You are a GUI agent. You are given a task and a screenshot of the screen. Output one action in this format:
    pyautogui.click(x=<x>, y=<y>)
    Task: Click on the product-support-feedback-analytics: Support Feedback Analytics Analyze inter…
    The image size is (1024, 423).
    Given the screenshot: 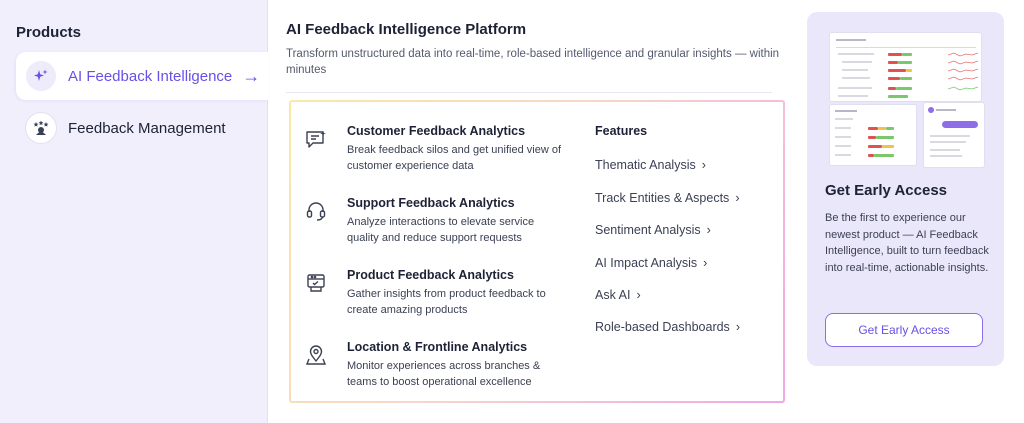 What is the action you would take?
    pyautogui.click(x=433, y=221)
    